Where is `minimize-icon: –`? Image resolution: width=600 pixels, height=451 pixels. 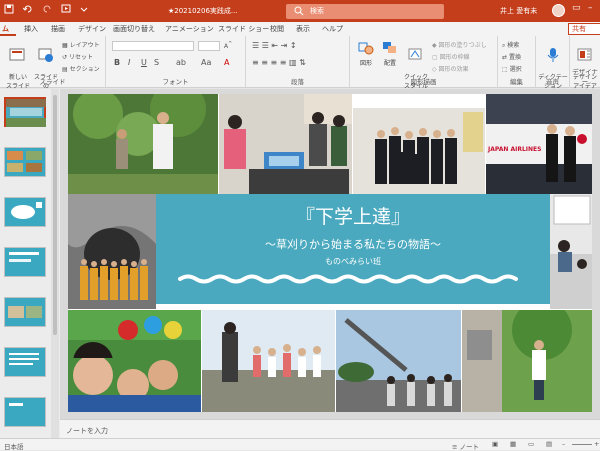
minimize-icon: – is located at coordinates (590, 8).